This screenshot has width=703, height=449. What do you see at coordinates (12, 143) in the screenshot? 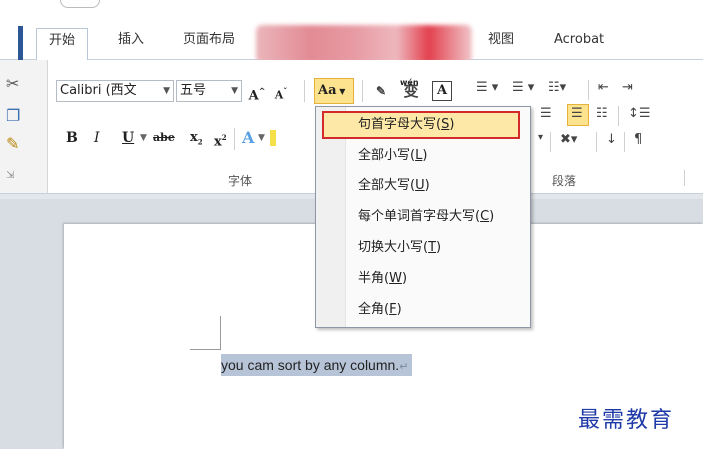
I see `format-painter-icon: ✎` at bounding box center [12, 143].